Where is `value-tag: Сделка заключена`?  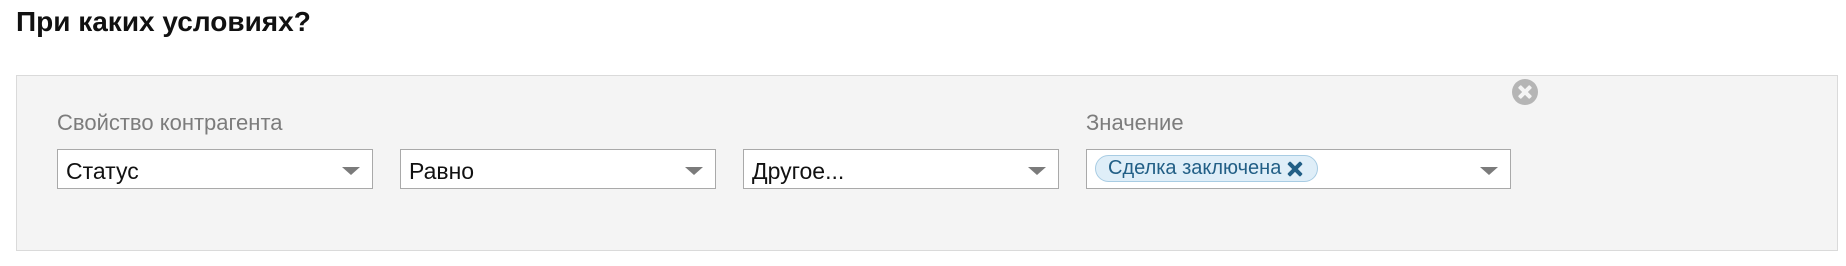 value-tag: Сделка заключена is located at coordinates (1207, 168).